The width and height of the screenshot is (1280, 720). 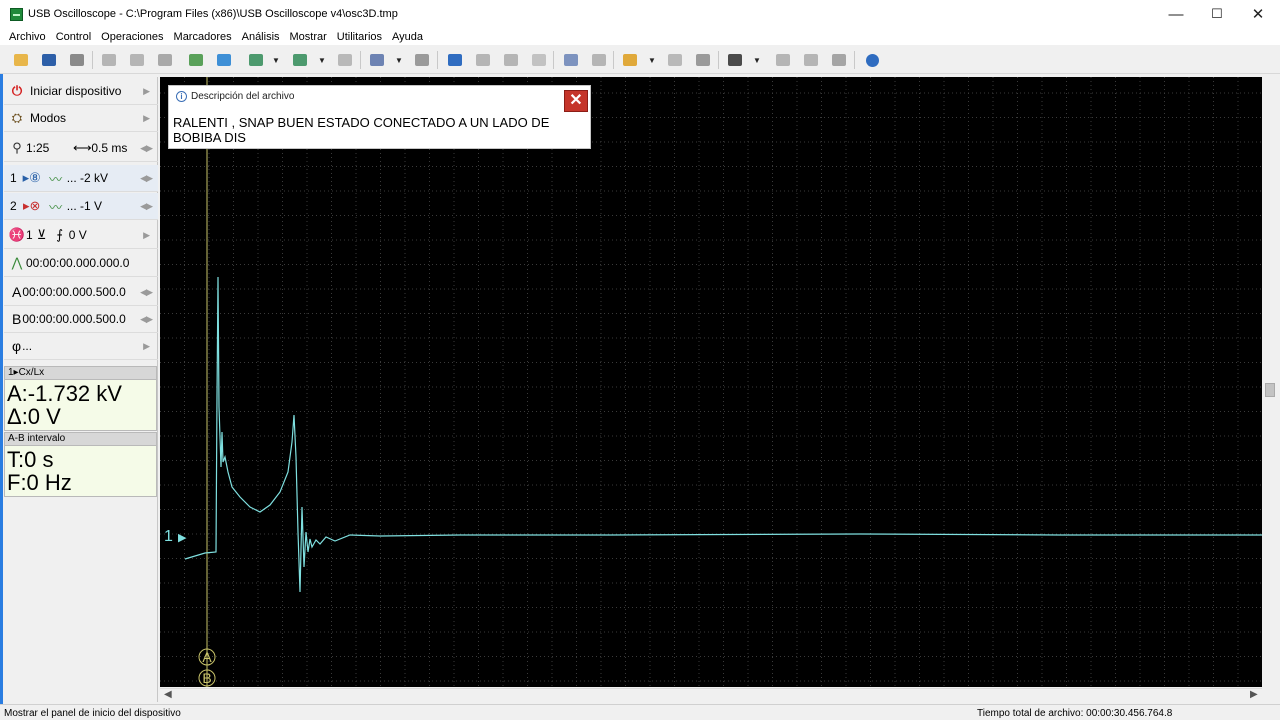 What do you see at coordinates (81, 118) in the screenshot?
I see `modes-row: ⛭ Modos ▶` at bounding box center [81, 118].